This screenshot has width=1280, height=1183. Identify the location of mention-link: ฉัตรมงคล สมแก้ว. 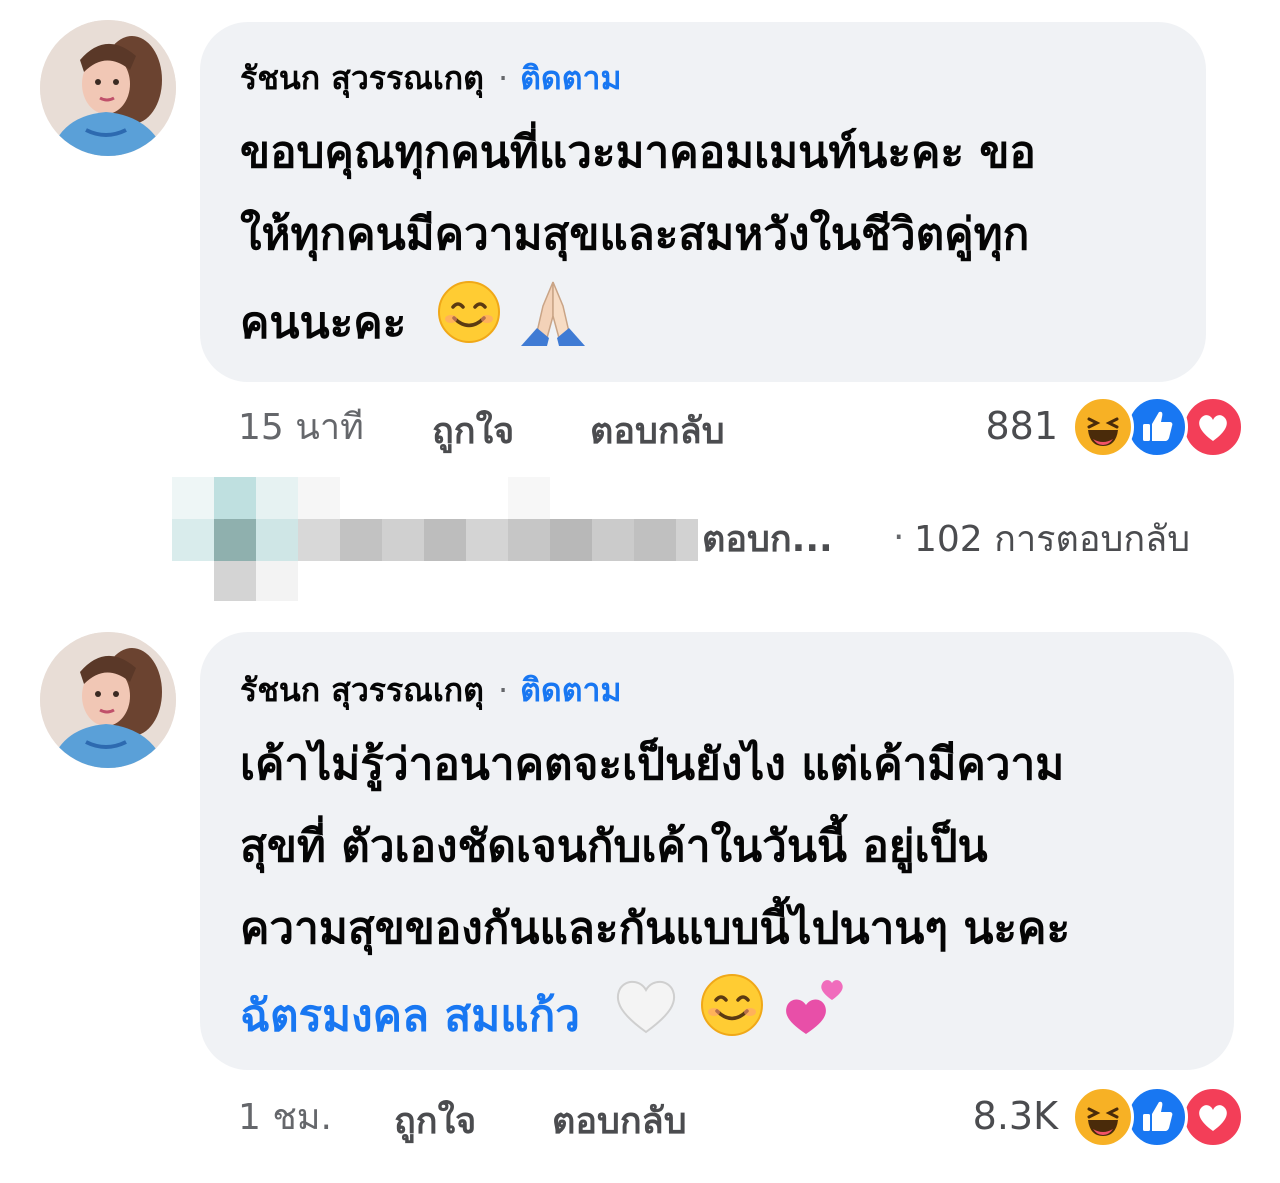
(410, 1016).